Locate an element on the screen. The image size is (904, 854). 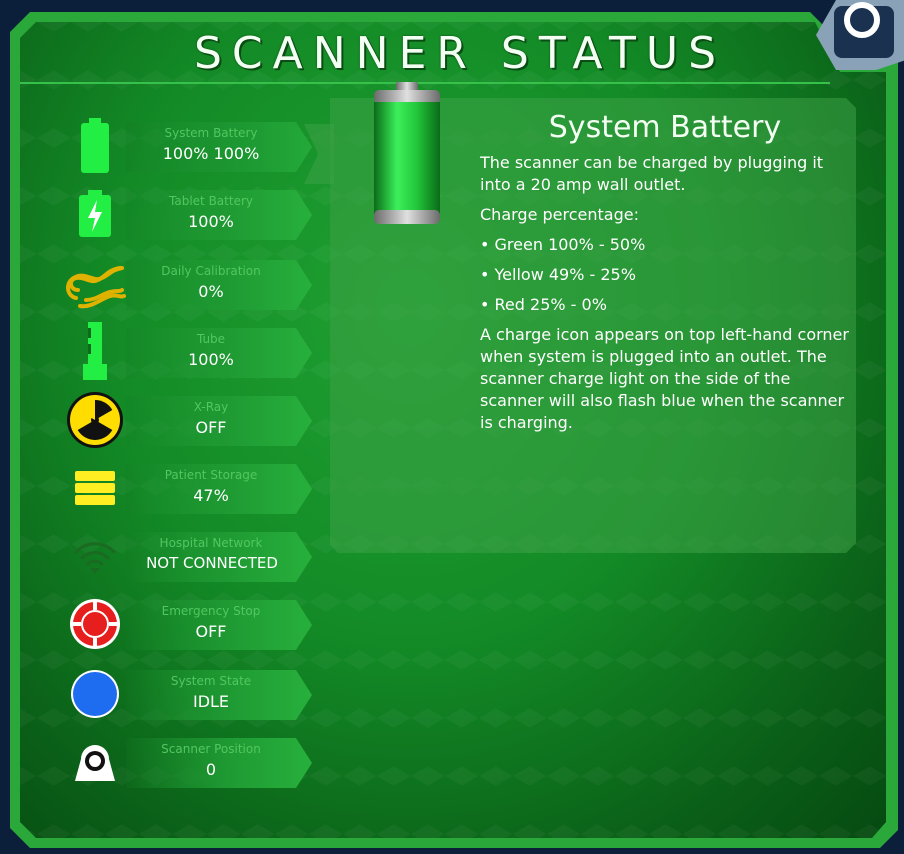
status-item-emergency-stop: Emergency Stop OFF is located at coordinates (190, 624).